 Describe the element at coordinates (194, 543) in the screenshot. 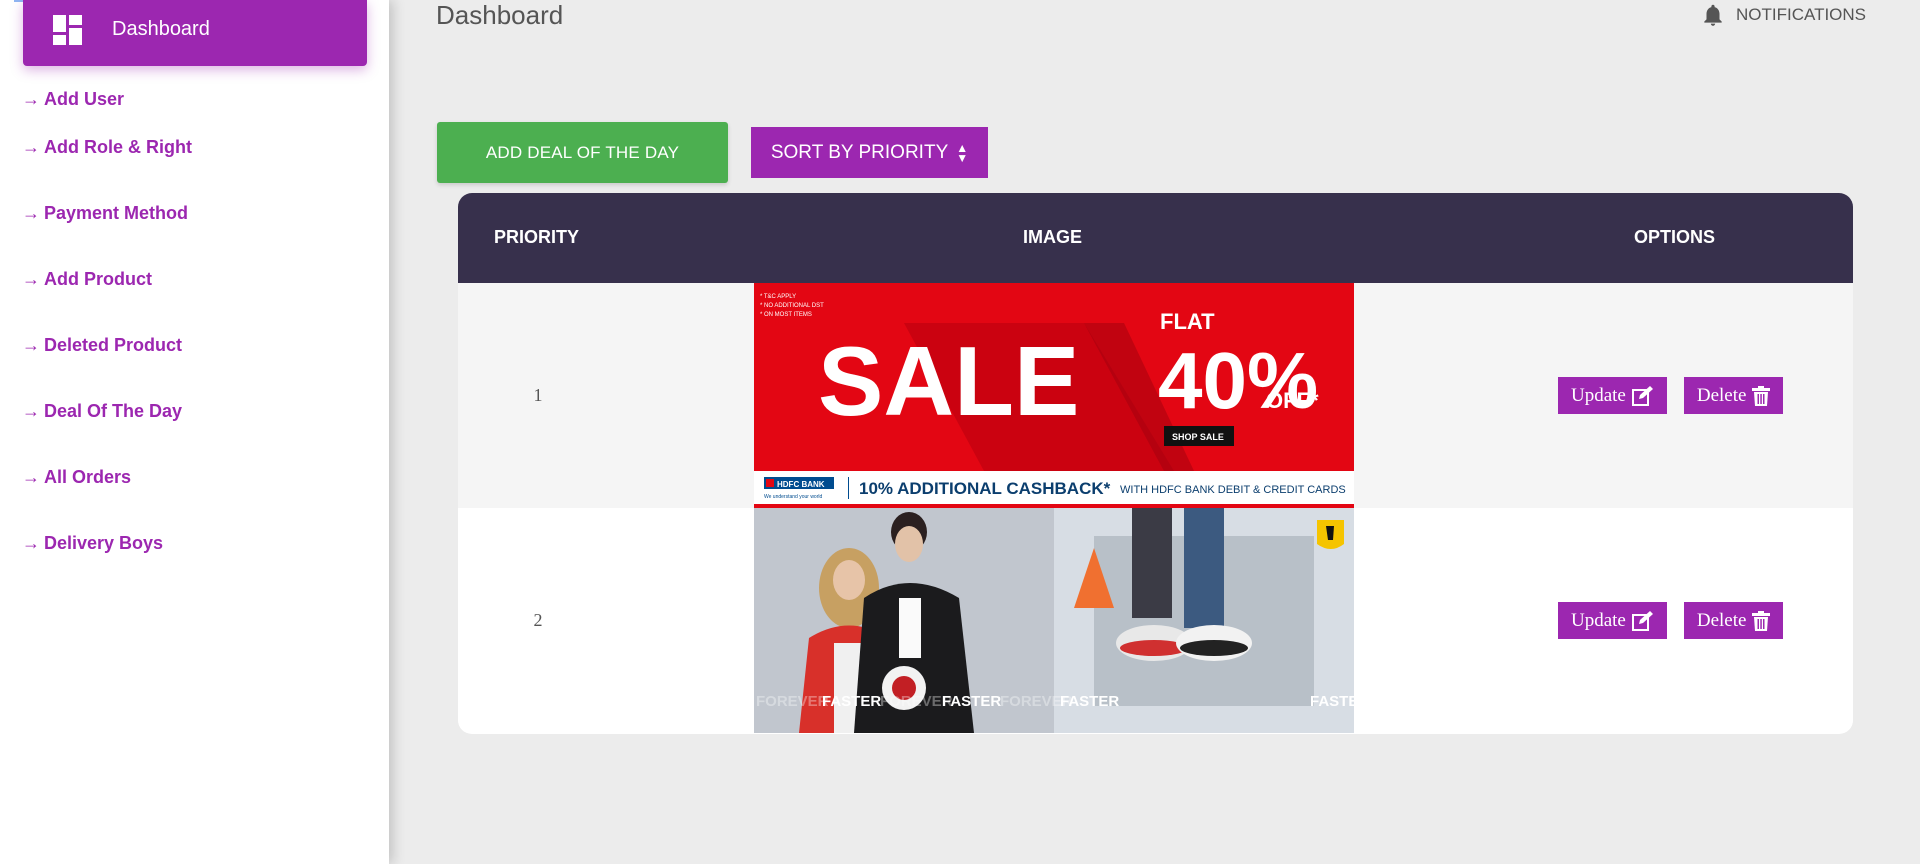

I see `sidebar-item-delivery-boys: → Delivery Boys` at that location.